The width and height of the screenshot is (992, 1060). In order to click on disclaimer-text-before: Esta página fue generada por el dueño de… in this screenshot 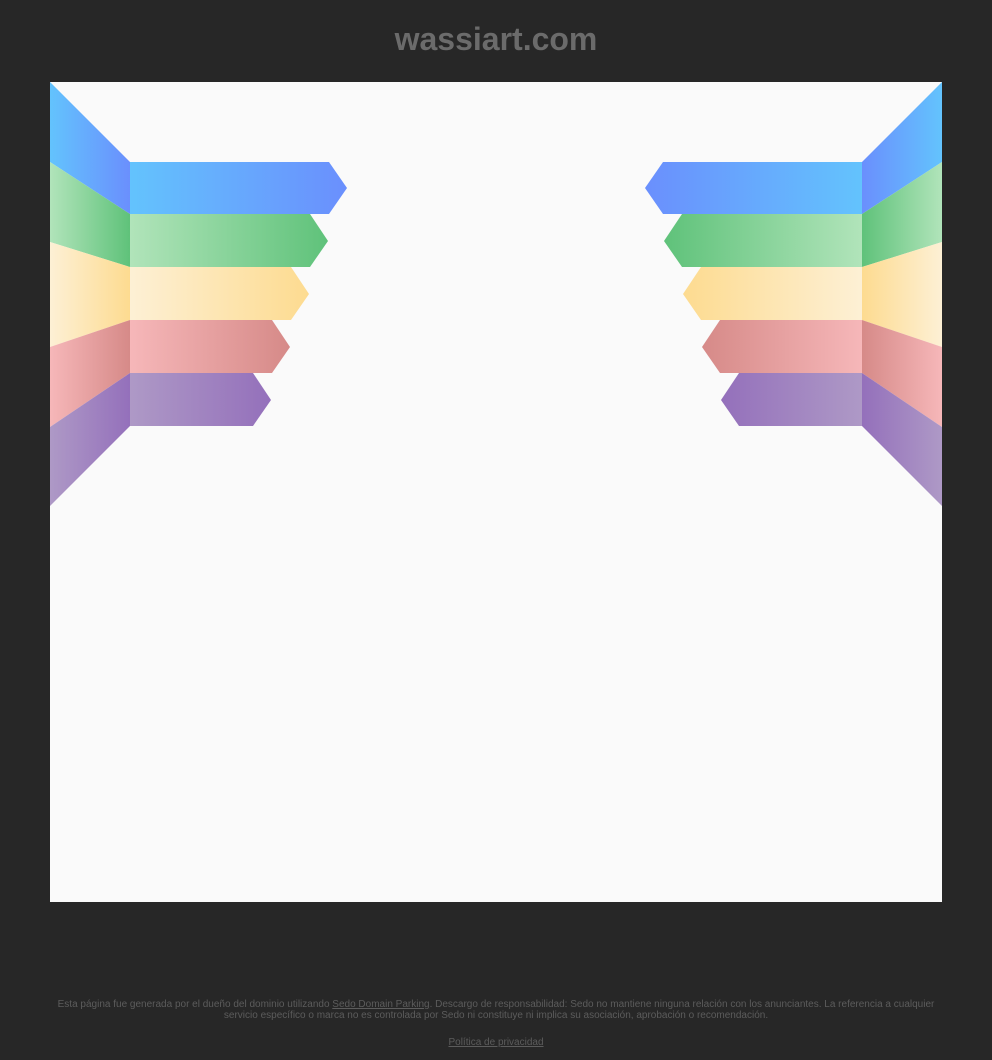, I will do `click(195, 1004)`.